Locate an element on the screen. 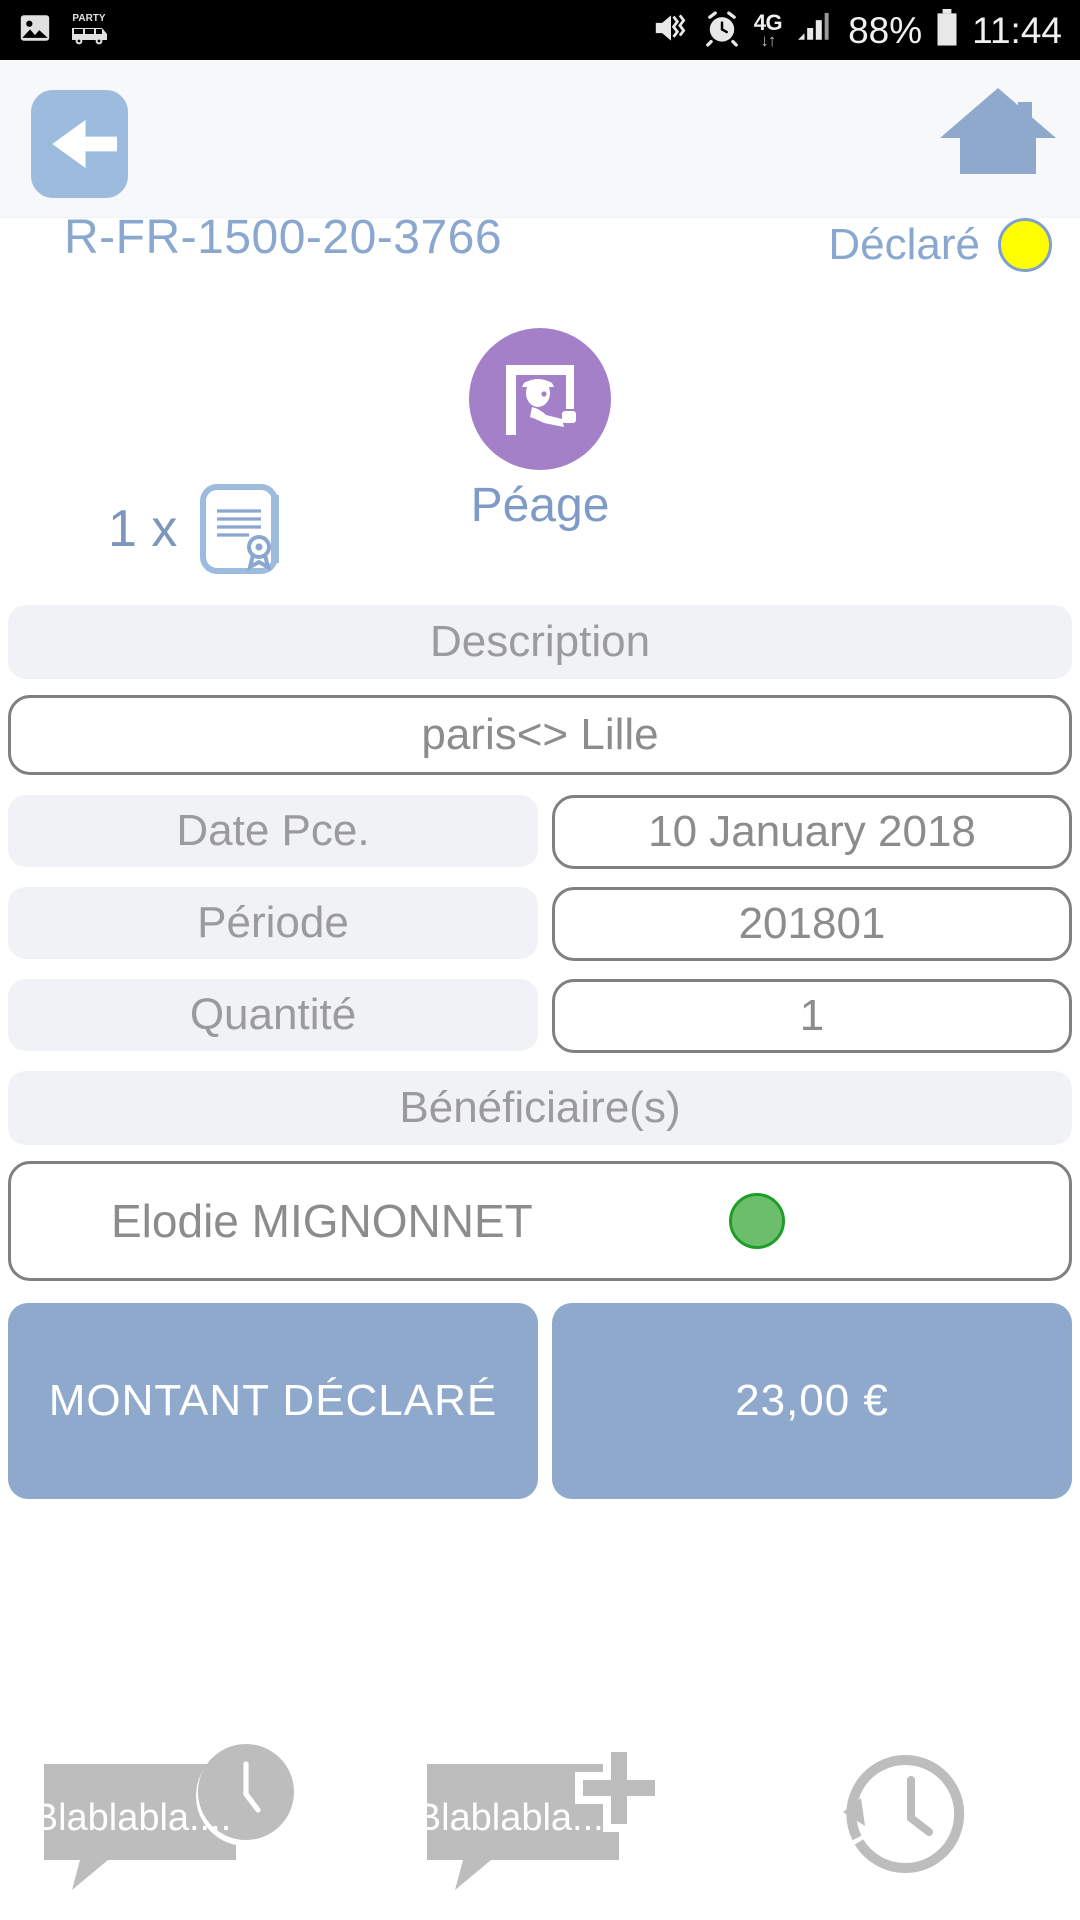 This screenshot has height=1920, width=1080. clock-label: 11:44 is located at coordinates (1017, 30).